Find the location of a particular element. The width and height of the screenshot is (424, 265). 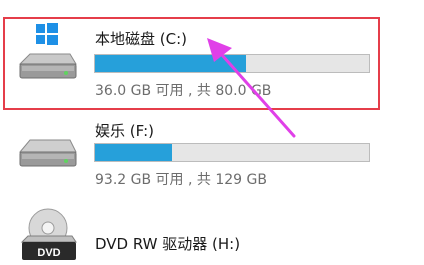

dvd-label: DVD is located at coordinates (48, 253).